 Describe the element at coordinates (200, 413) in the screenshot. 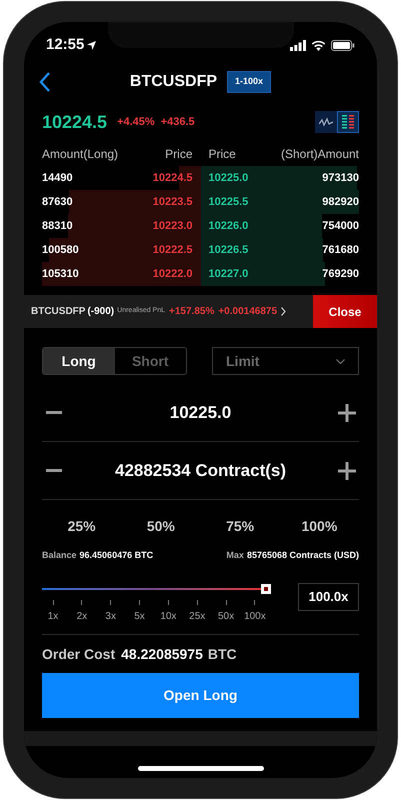

I see `price-field: 10225.0` at that location.